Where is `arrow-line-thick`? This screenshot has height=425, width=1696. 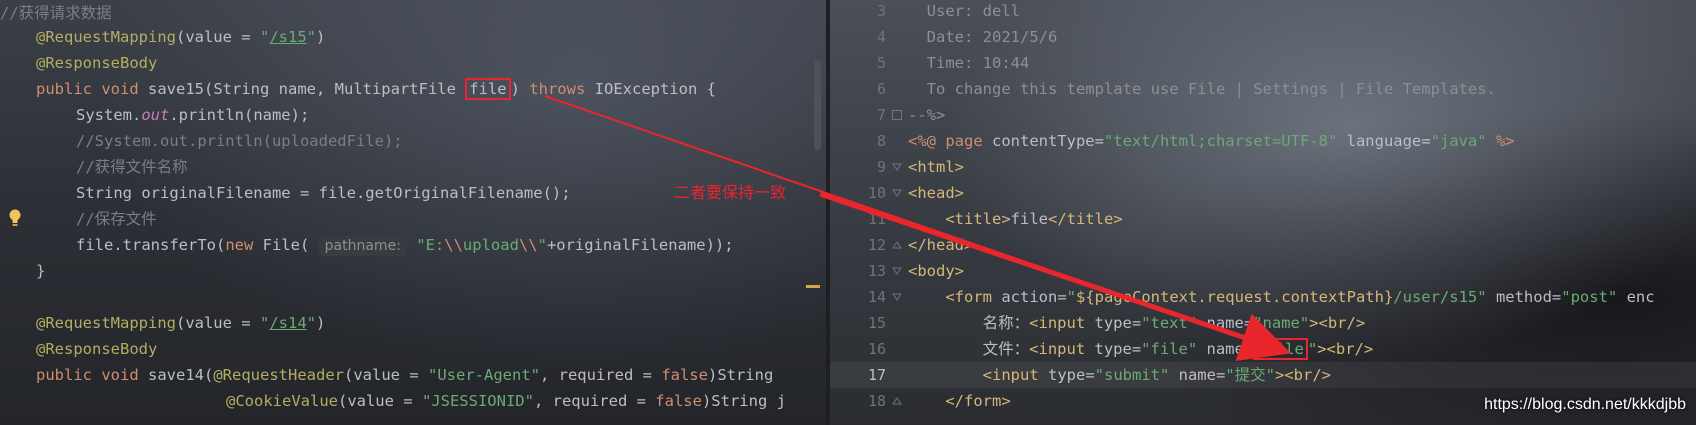 arrow-line-thick is located at coordinates (1055, 276).